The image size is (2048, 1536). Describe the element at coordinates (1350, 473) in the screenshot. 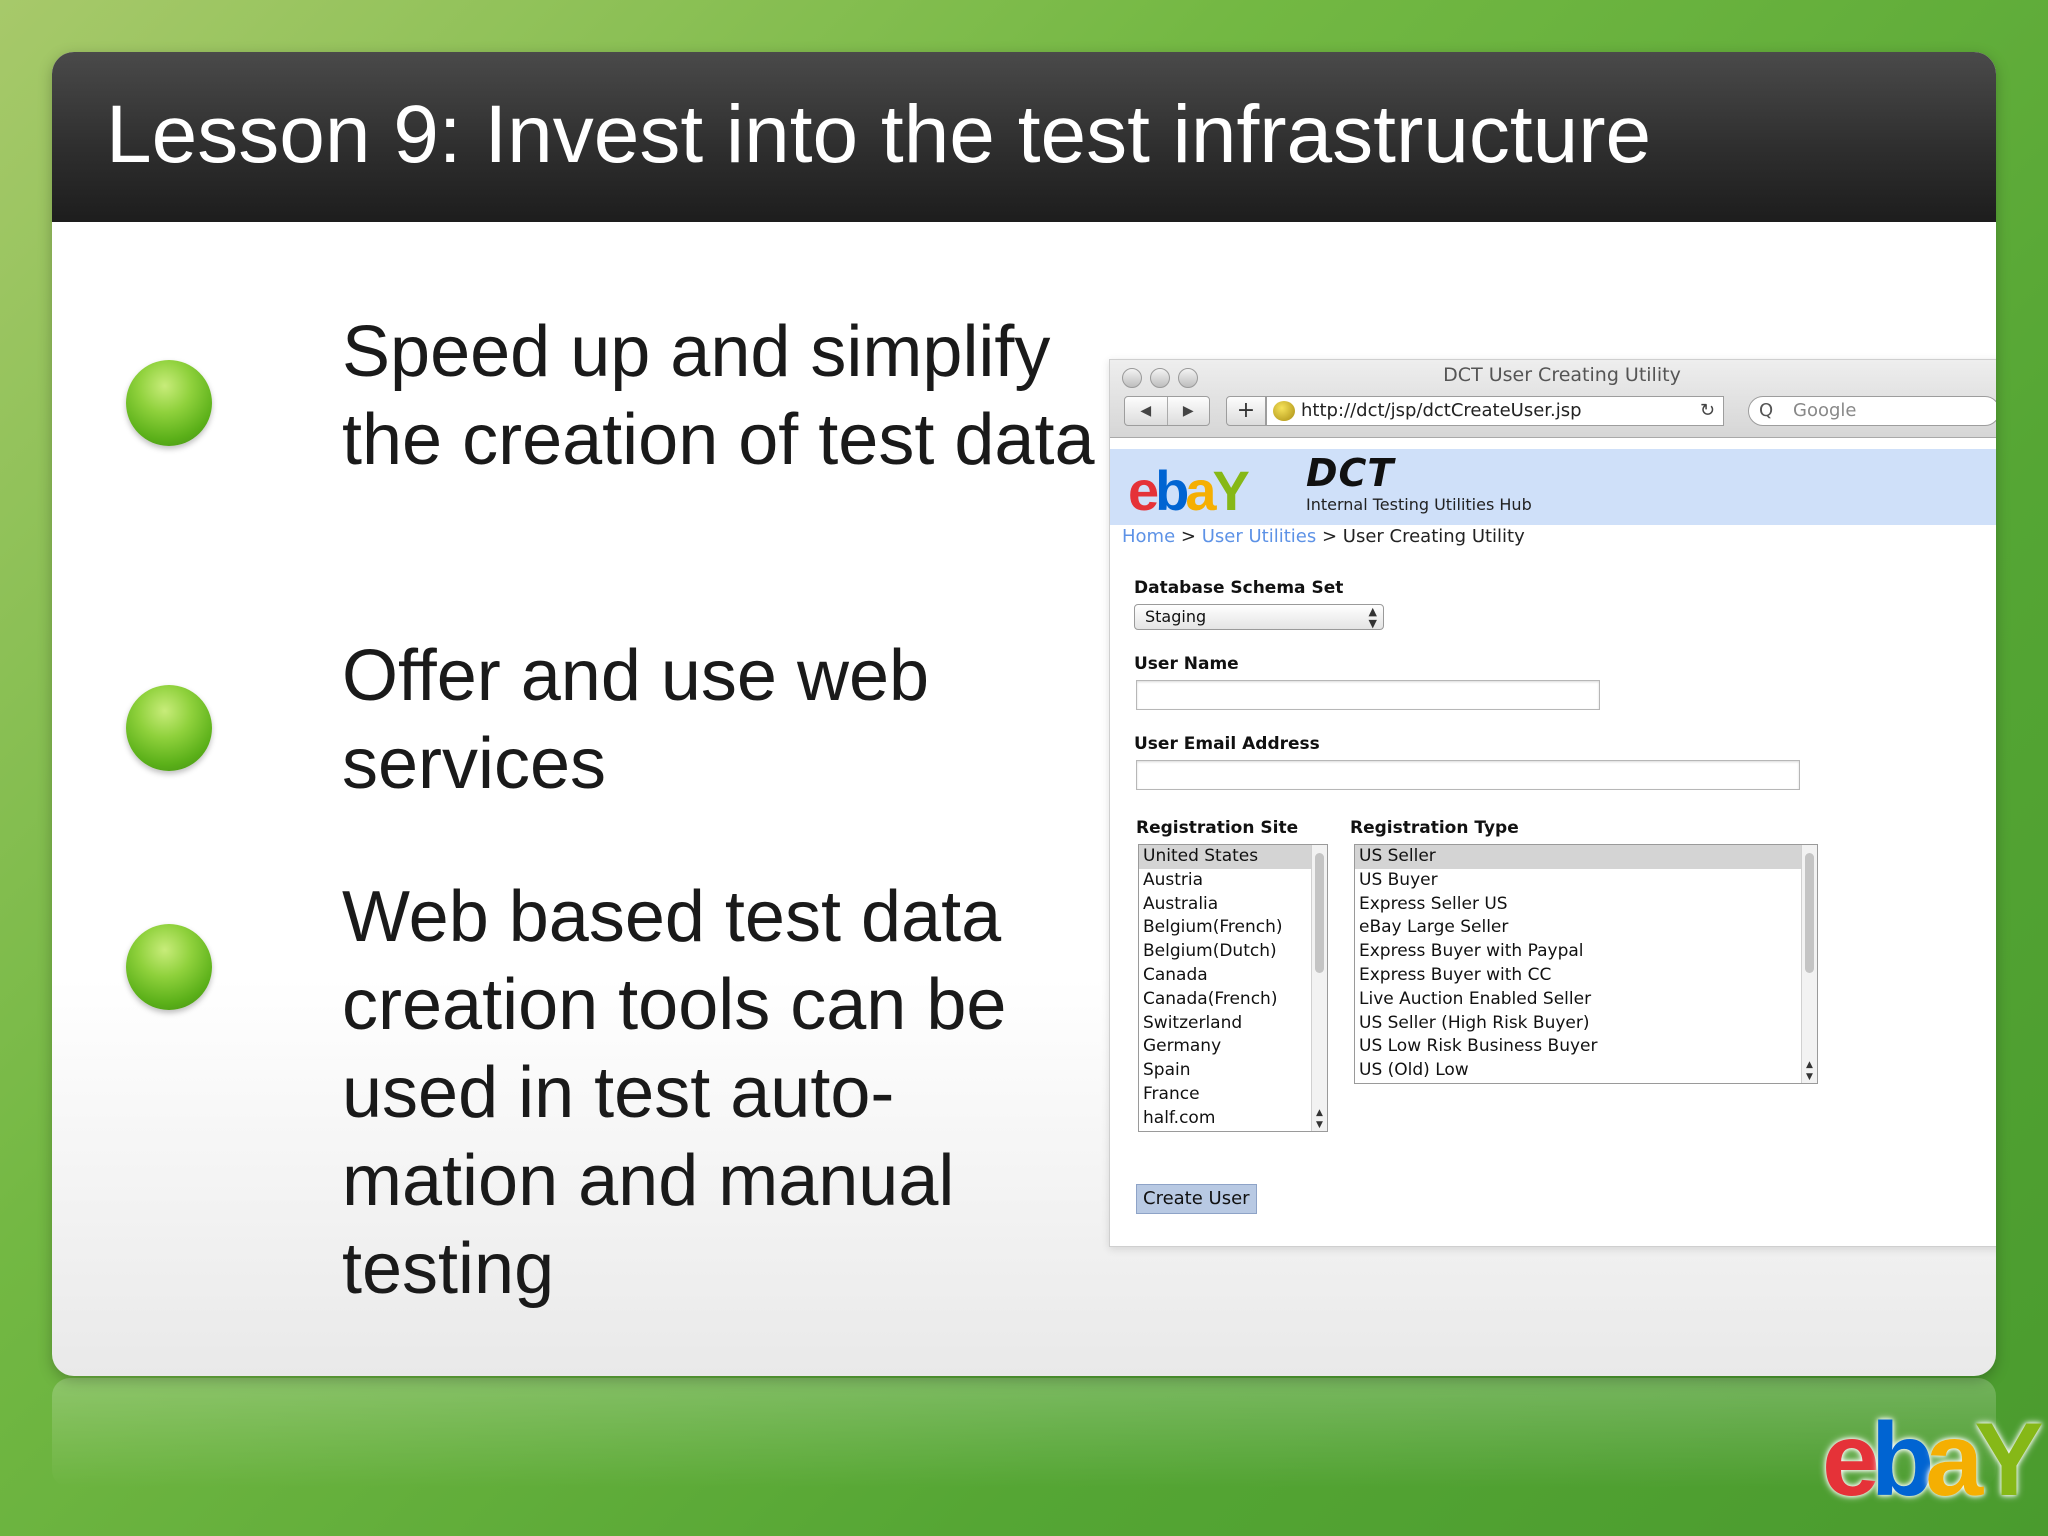

I see `hub-name: DCT` at that location.